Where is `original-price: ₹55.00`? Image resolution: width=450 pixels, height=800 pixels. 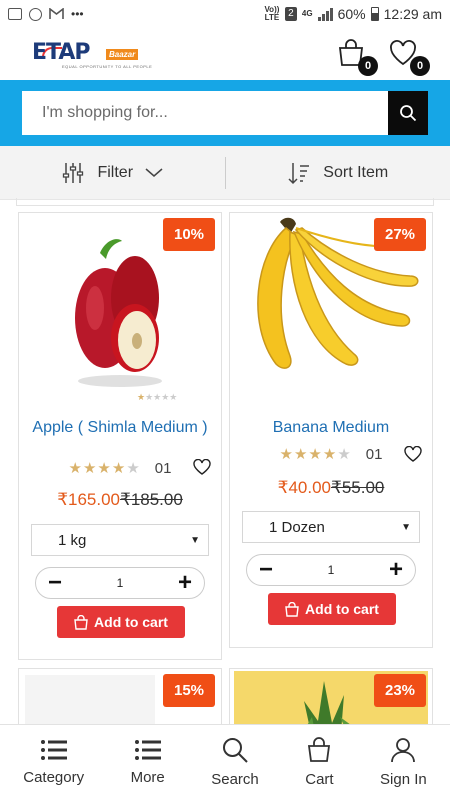 original-price: ₹55.00 is located at coordinates (358, 487).